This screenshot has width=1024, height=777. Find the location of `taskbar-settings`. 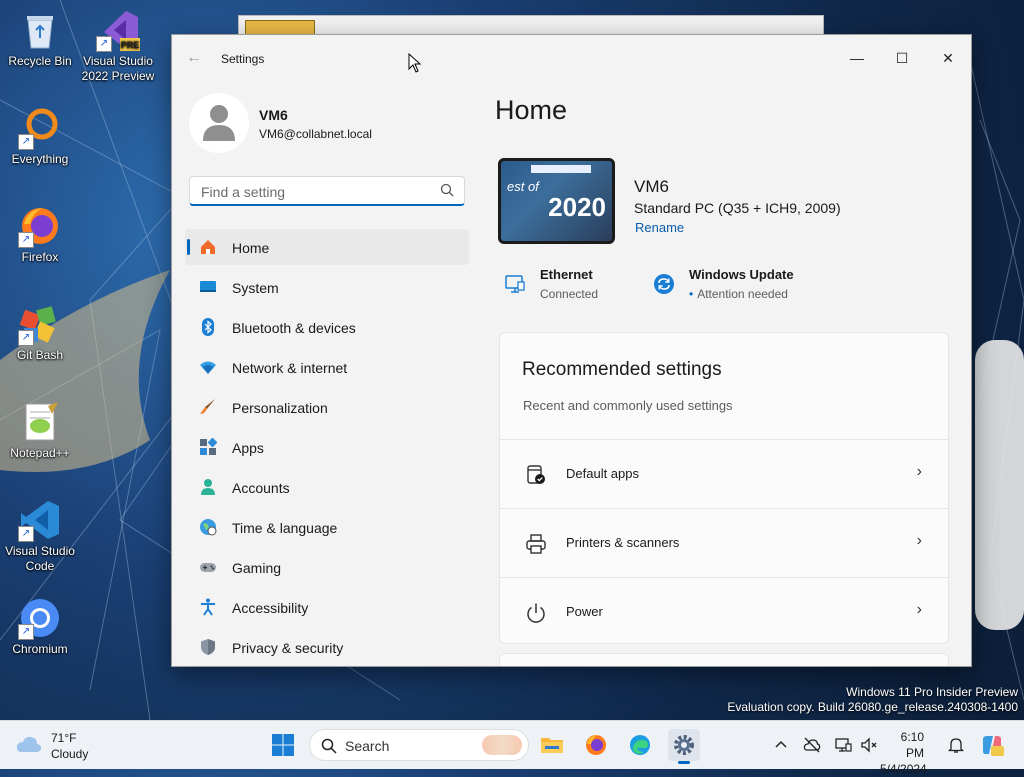

taskbar-settings is located at coordinates (684, 746).